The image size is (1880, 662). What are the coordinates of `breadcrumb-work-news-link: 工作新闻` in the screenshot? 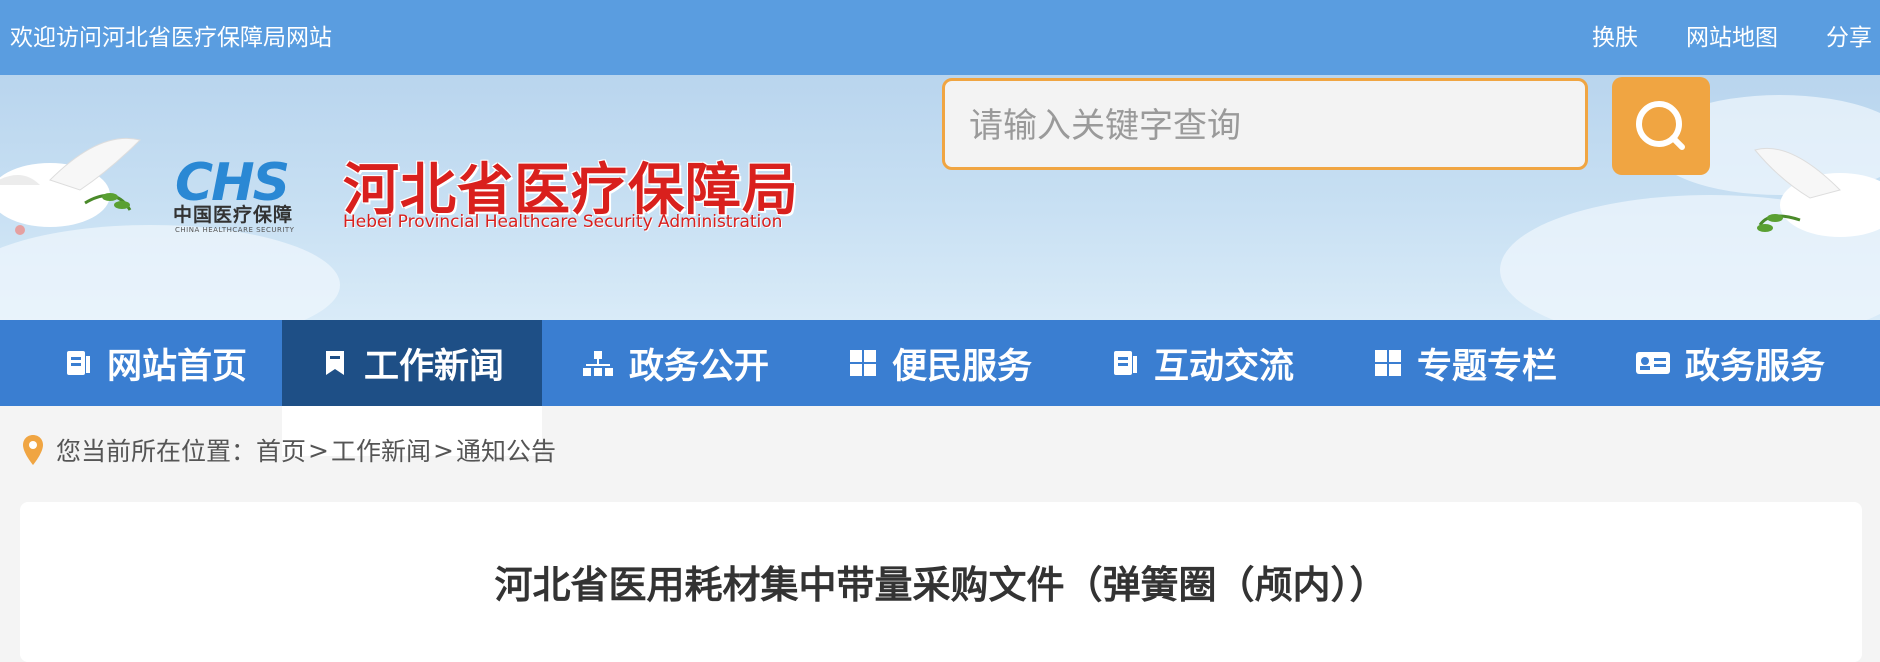 It's located at (381, 450).